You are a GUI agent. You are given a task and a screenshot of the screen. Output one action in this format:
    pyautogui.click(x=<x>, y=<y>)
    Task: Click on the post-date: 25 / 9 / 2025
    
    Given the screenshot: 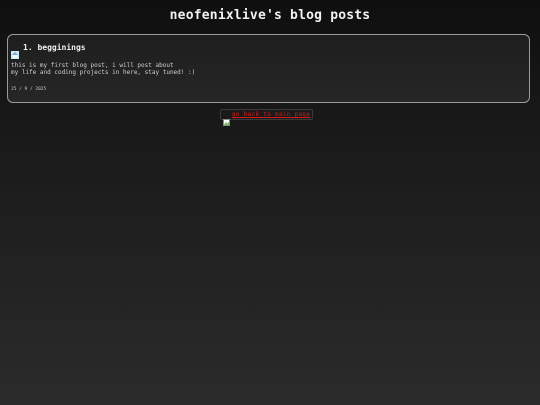 What is the action you would take?
    pyautogui.click(x=29, y=89)
    